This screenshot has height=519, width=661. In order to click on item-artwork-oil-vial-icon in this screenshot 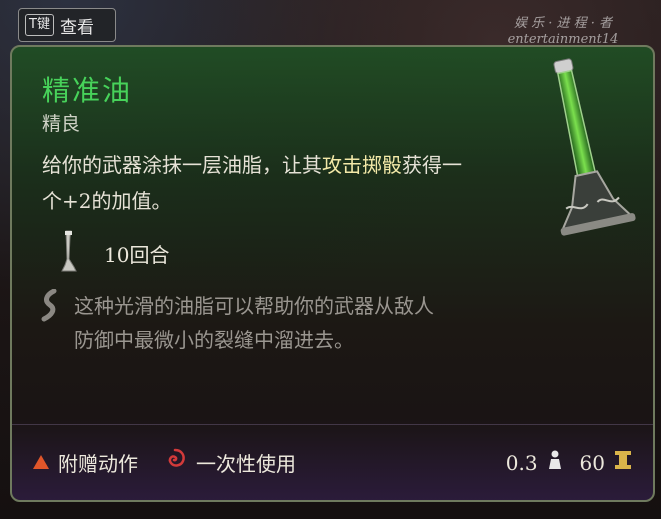, I will do `click(587, 150)`.